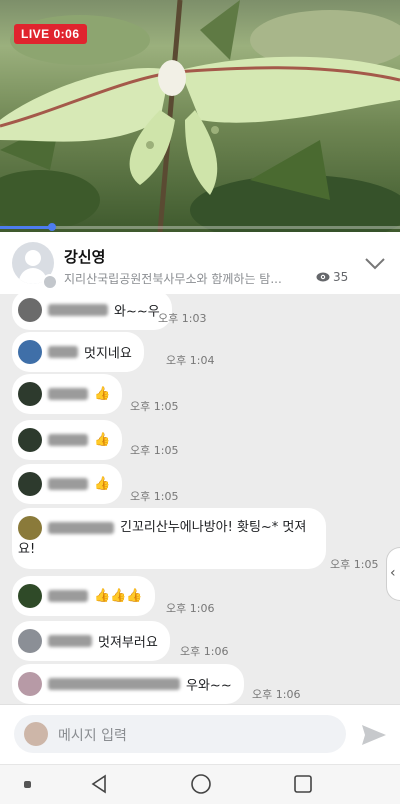 The image size is (400, 804). What do you see at coordinates (128, 643) in the screenshot?
I see `message-text: 멋져부러요` at bounding box center [128, 643].